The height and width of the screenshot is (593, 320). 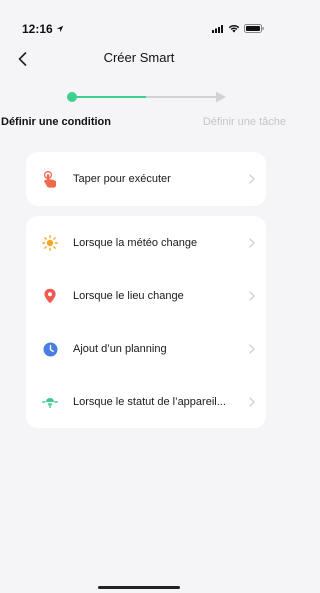 What do you see at coordinates (50, 296) in the screenshot?
I see `location-pin-icon` at bounding box center [50, 296].